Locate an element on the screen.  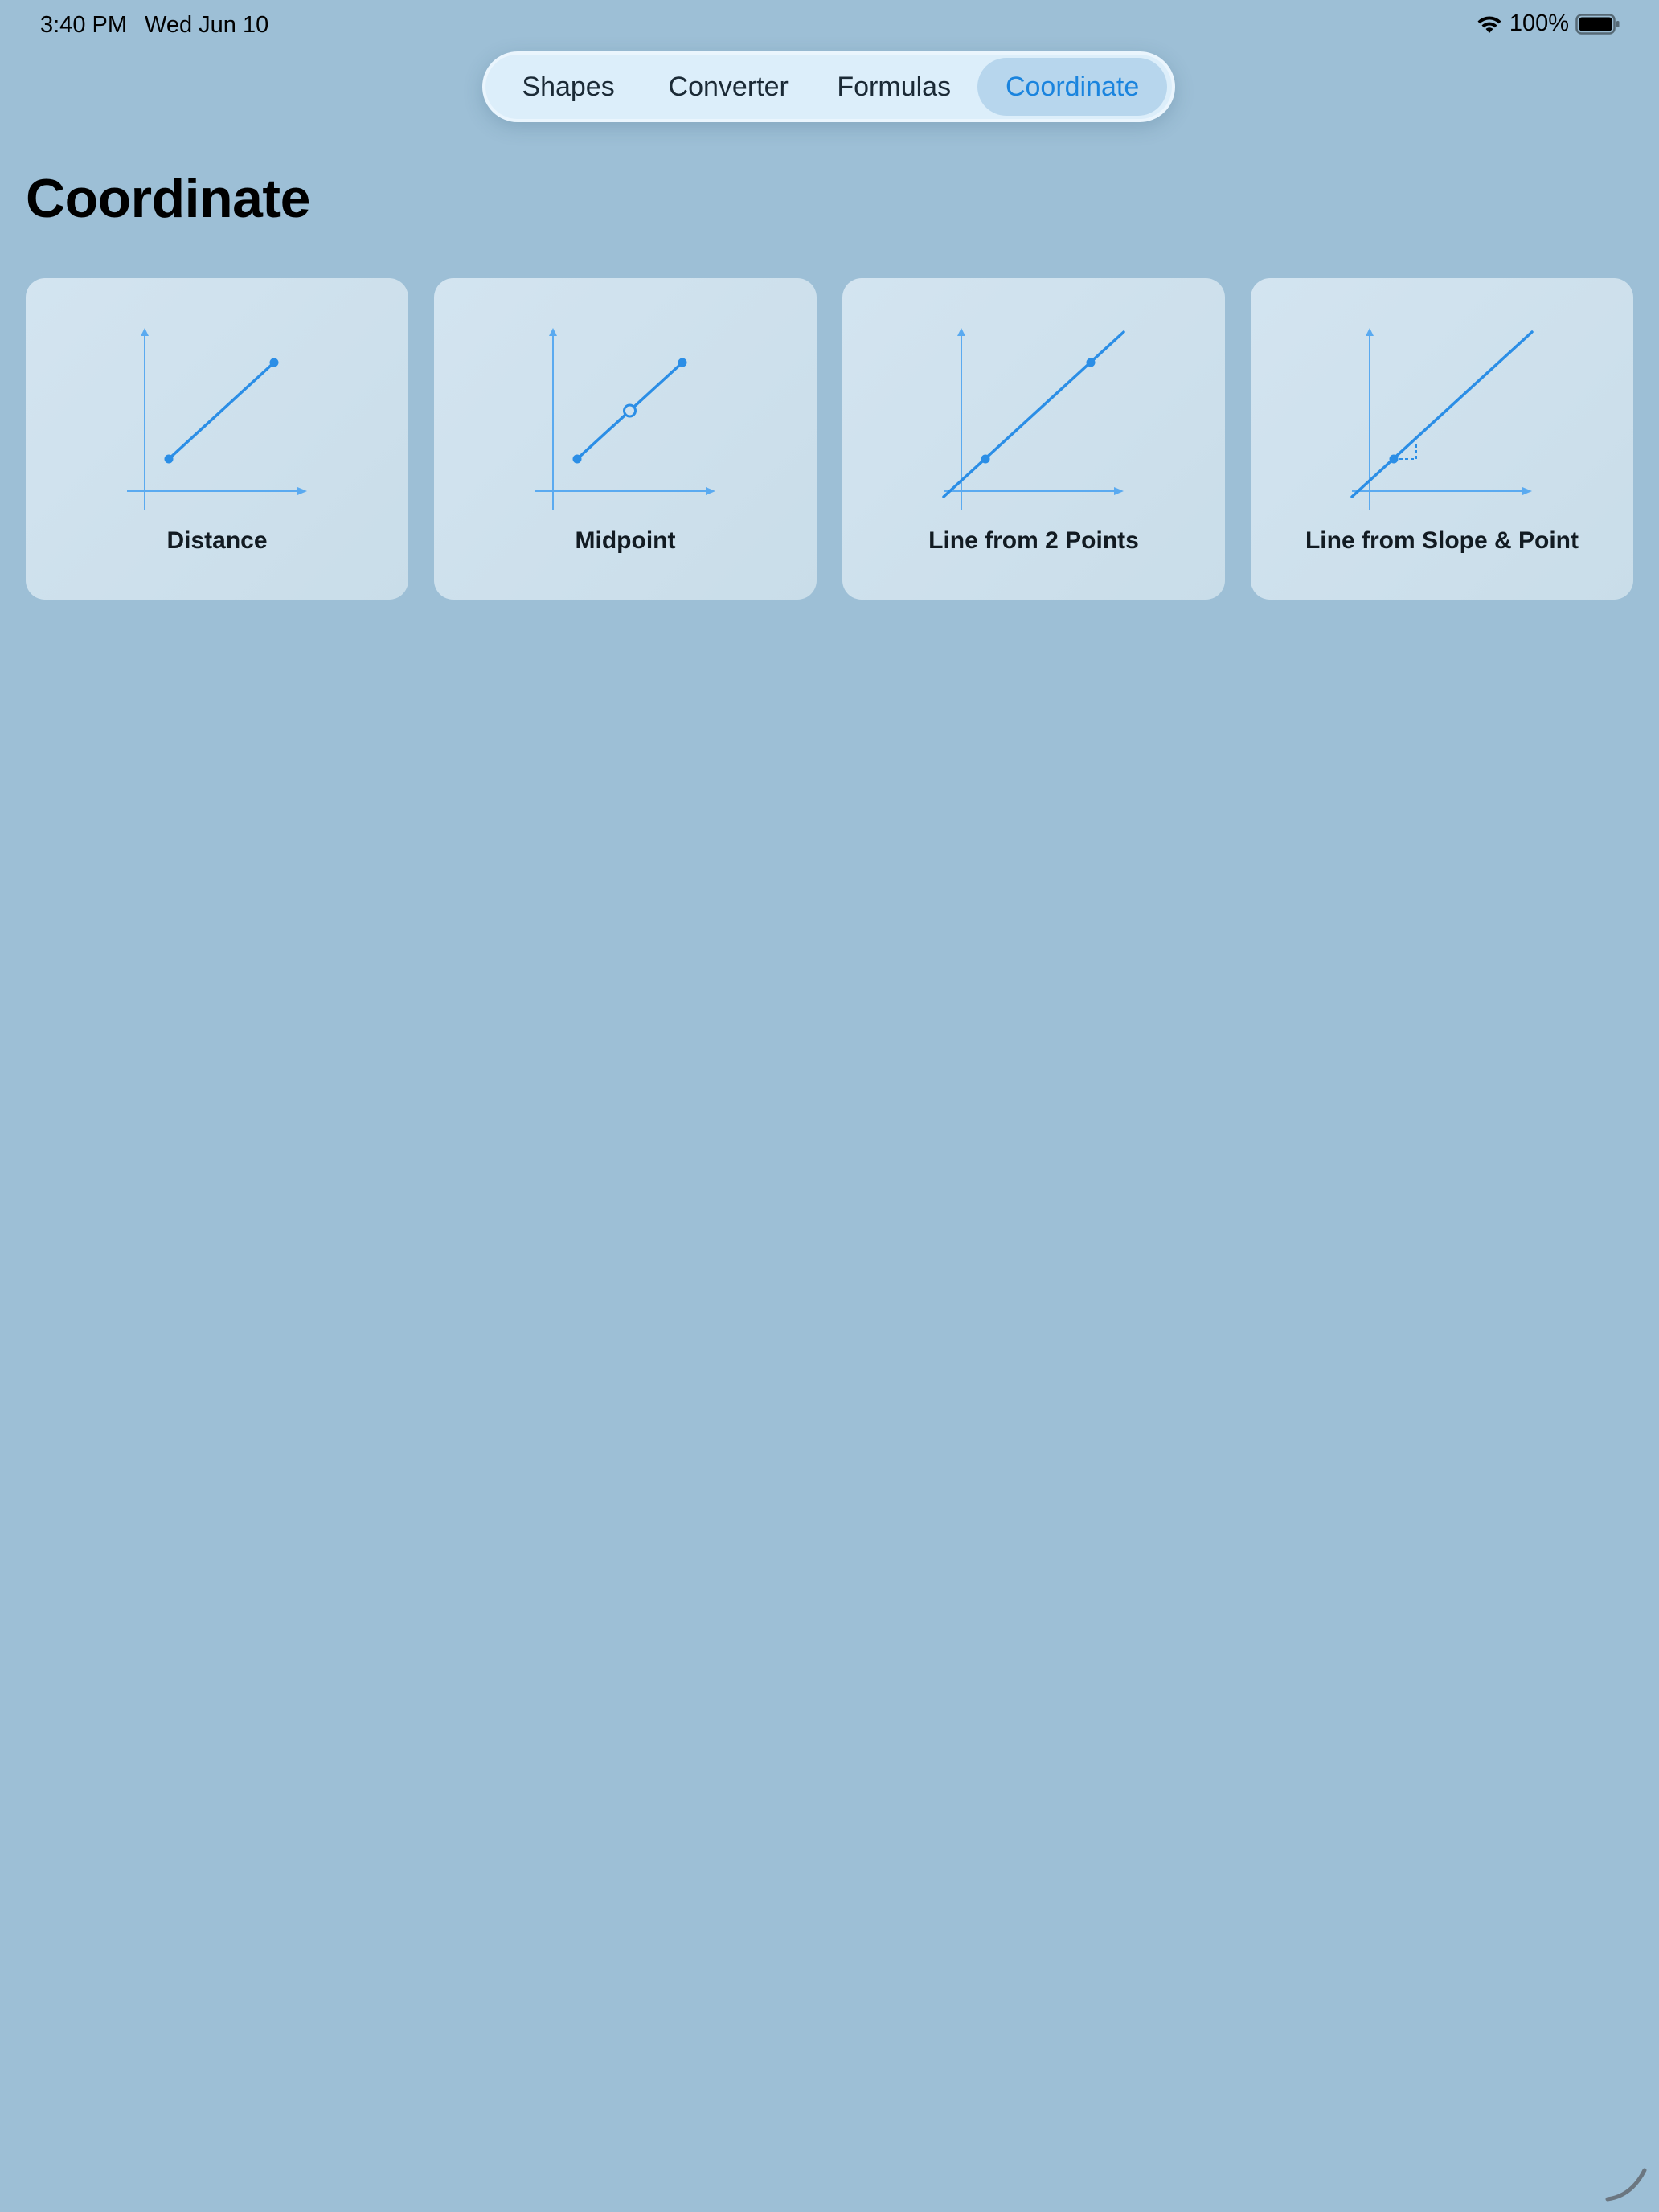
card-label: Midpoint is located at coordinates (625, 540).